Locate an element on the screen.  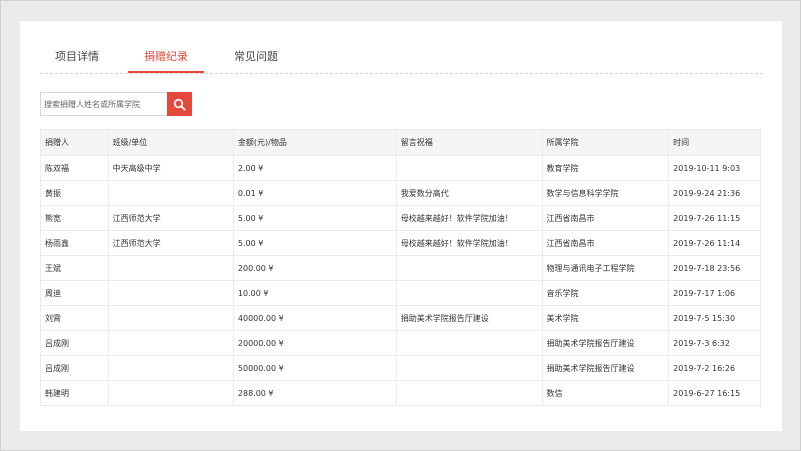
cell-time: 2019-7-18 23:56 is located at coordinates (714, 268).